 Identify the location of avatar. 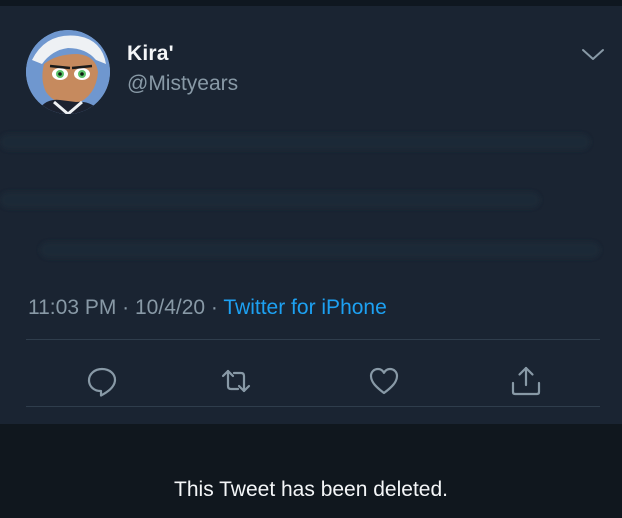
(68, 72).